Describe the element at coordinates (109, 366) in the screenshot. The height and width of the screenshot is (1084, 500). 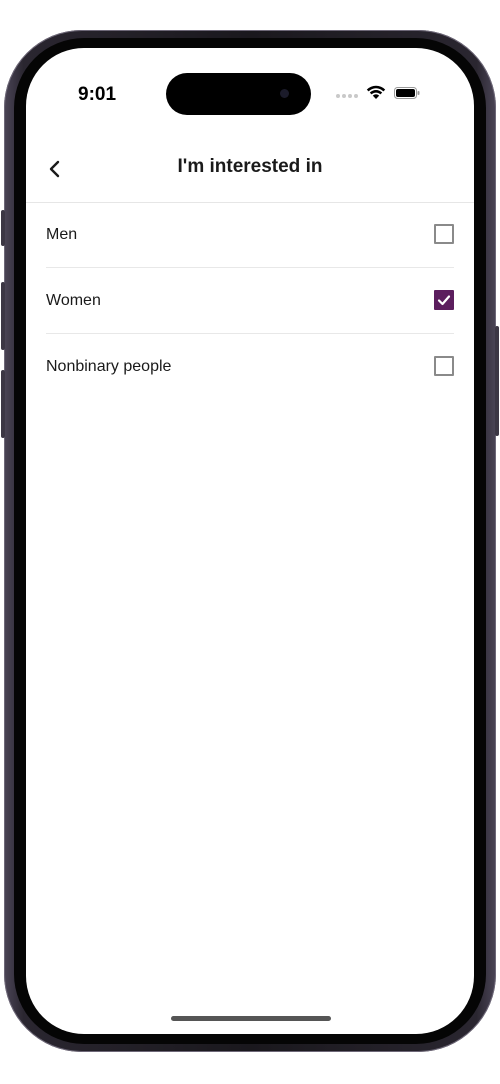
I see `option-label: Nonbinary people` at that location.